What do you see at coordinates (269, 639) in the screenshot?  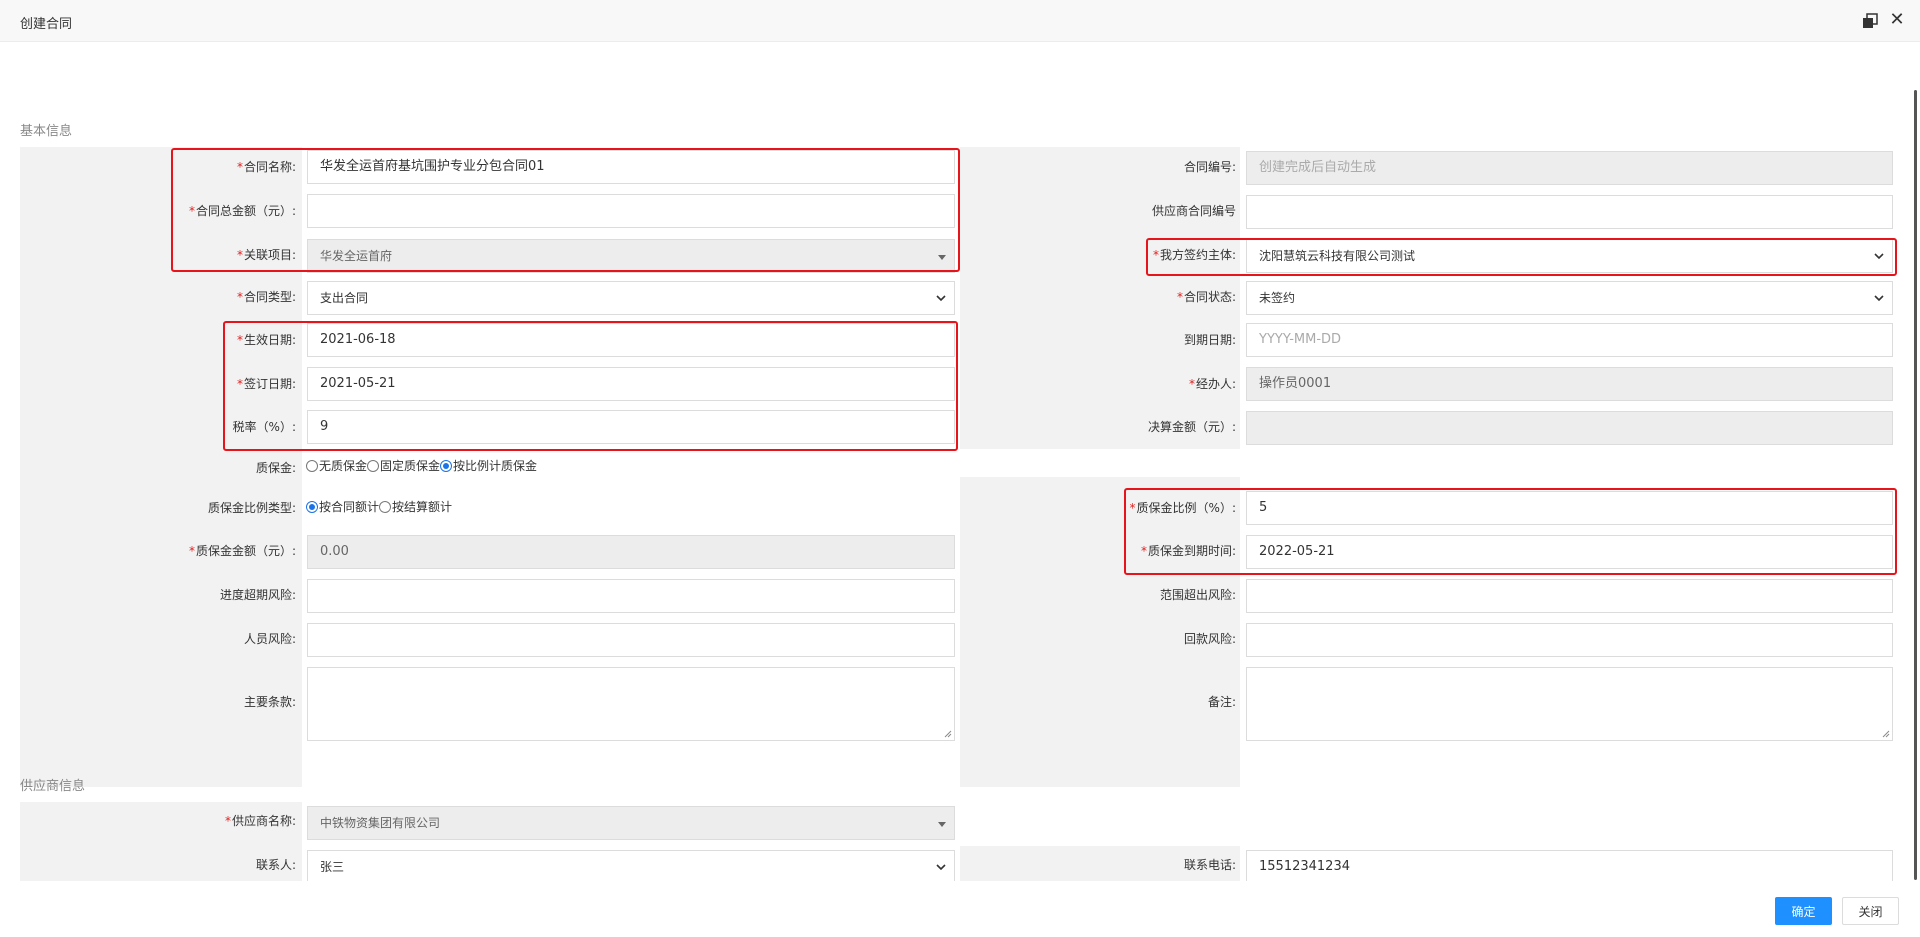 I see `personnel-risk-label: 人员风险:` at bounding box center [269, 639].